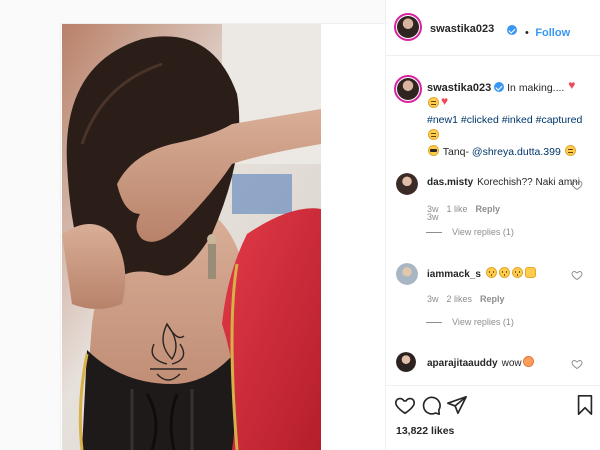  What do you see at coordinates (454, 274) in the screenshot?
I see `commenter-username: iammack_s` at bounding box center [454, 274].